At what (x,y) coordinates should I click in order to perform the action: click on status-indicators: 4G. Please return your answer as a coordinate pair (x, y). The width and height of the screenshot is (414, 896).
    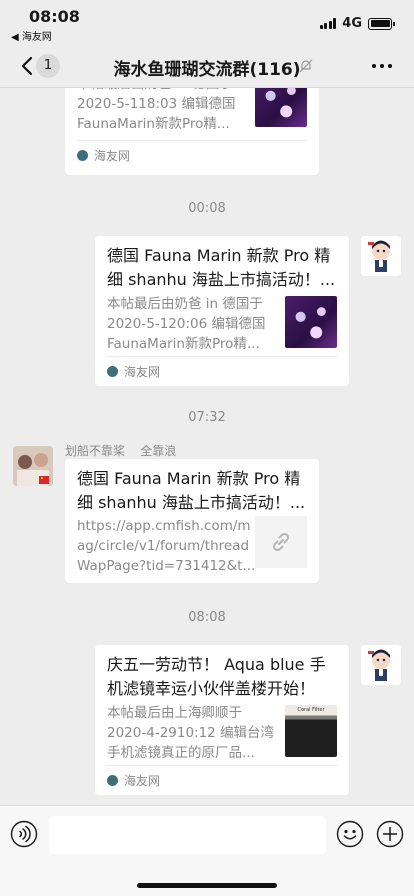
    Looking at the image, I should click on (357, 23).